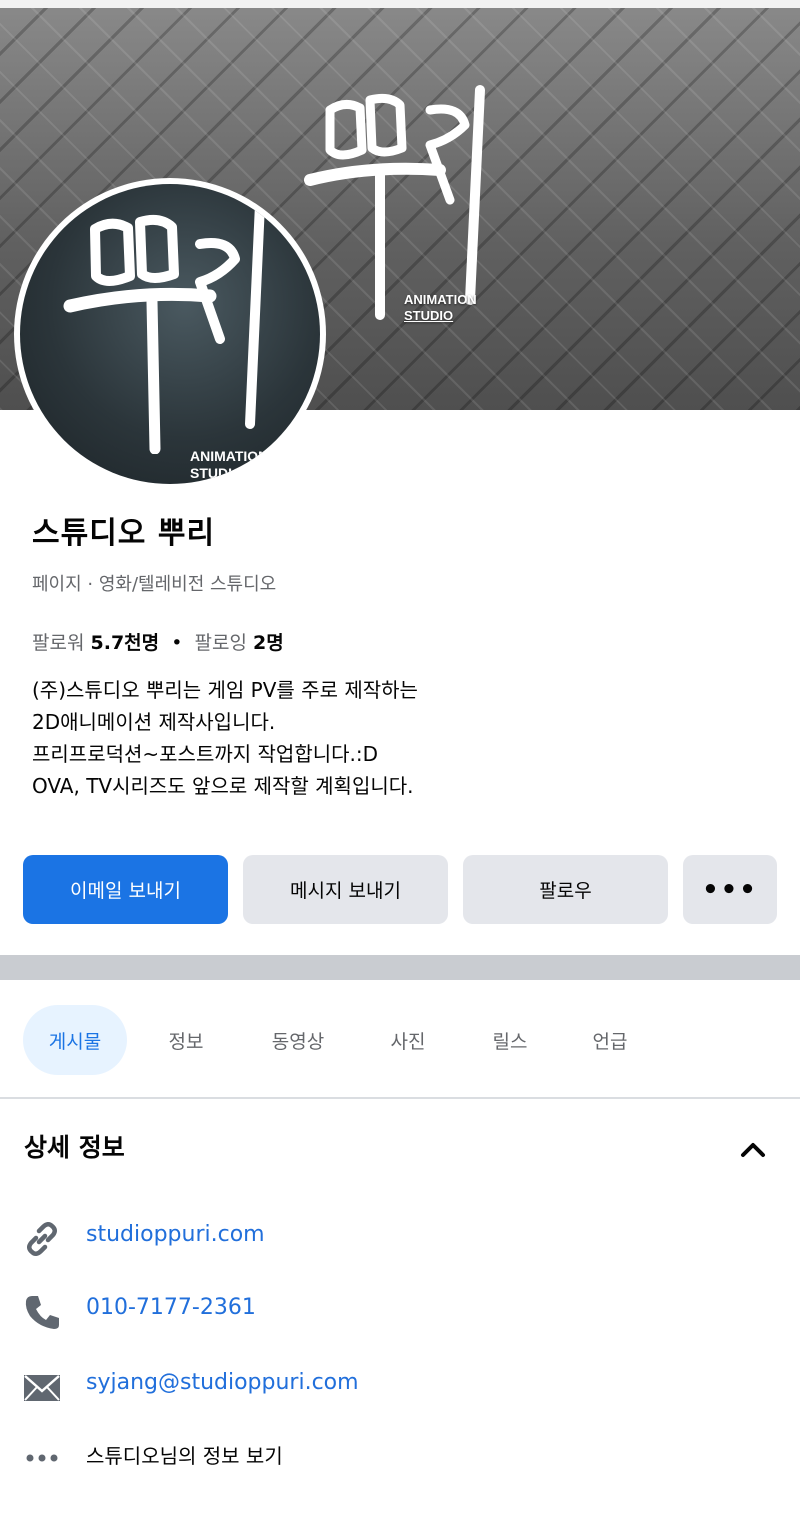 The width and height of the screenshot is (800, 1518). Describe the element at coordinates (400, 1098) in the screenshot. I see `tabs-divider` at that location.